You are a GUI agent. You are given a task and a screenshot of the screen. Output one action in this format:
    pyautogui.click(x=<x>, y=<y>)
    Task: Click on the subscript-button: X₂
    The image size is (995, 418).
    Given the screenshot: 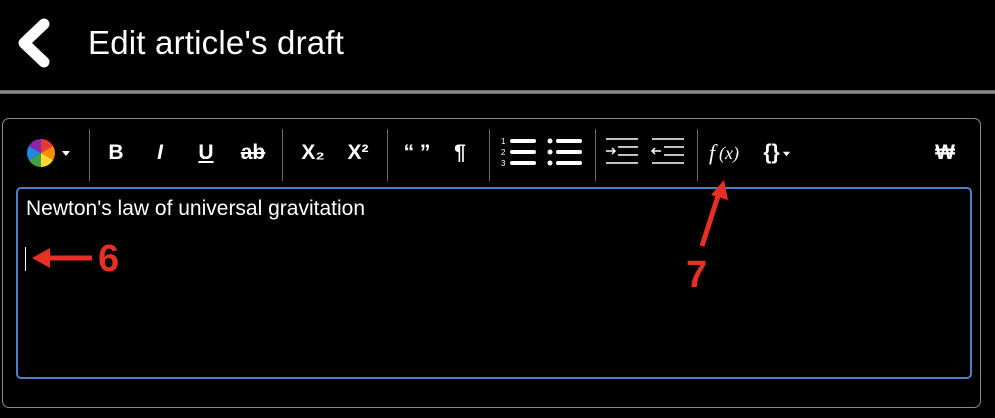 What is the action you would take?
    pyautogui.click(x=313, y=153)
    